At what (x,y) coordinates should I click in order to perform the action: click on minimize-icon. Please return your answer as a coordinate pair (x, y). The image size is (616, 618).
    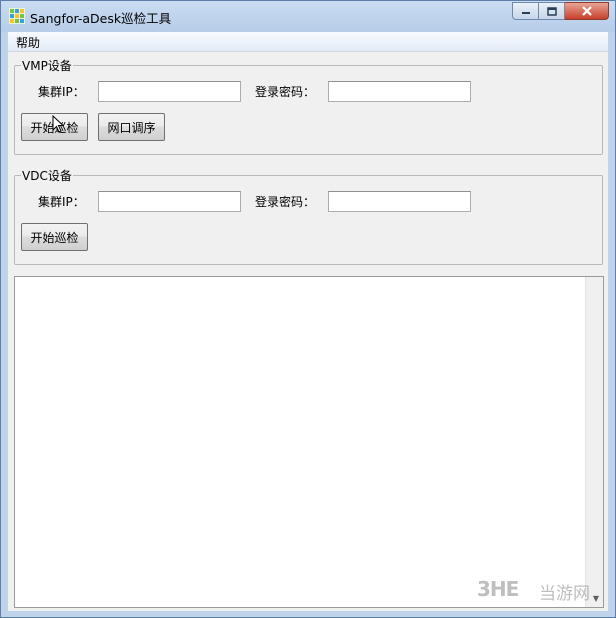
    Looking at the image, I should click on (525, 13).